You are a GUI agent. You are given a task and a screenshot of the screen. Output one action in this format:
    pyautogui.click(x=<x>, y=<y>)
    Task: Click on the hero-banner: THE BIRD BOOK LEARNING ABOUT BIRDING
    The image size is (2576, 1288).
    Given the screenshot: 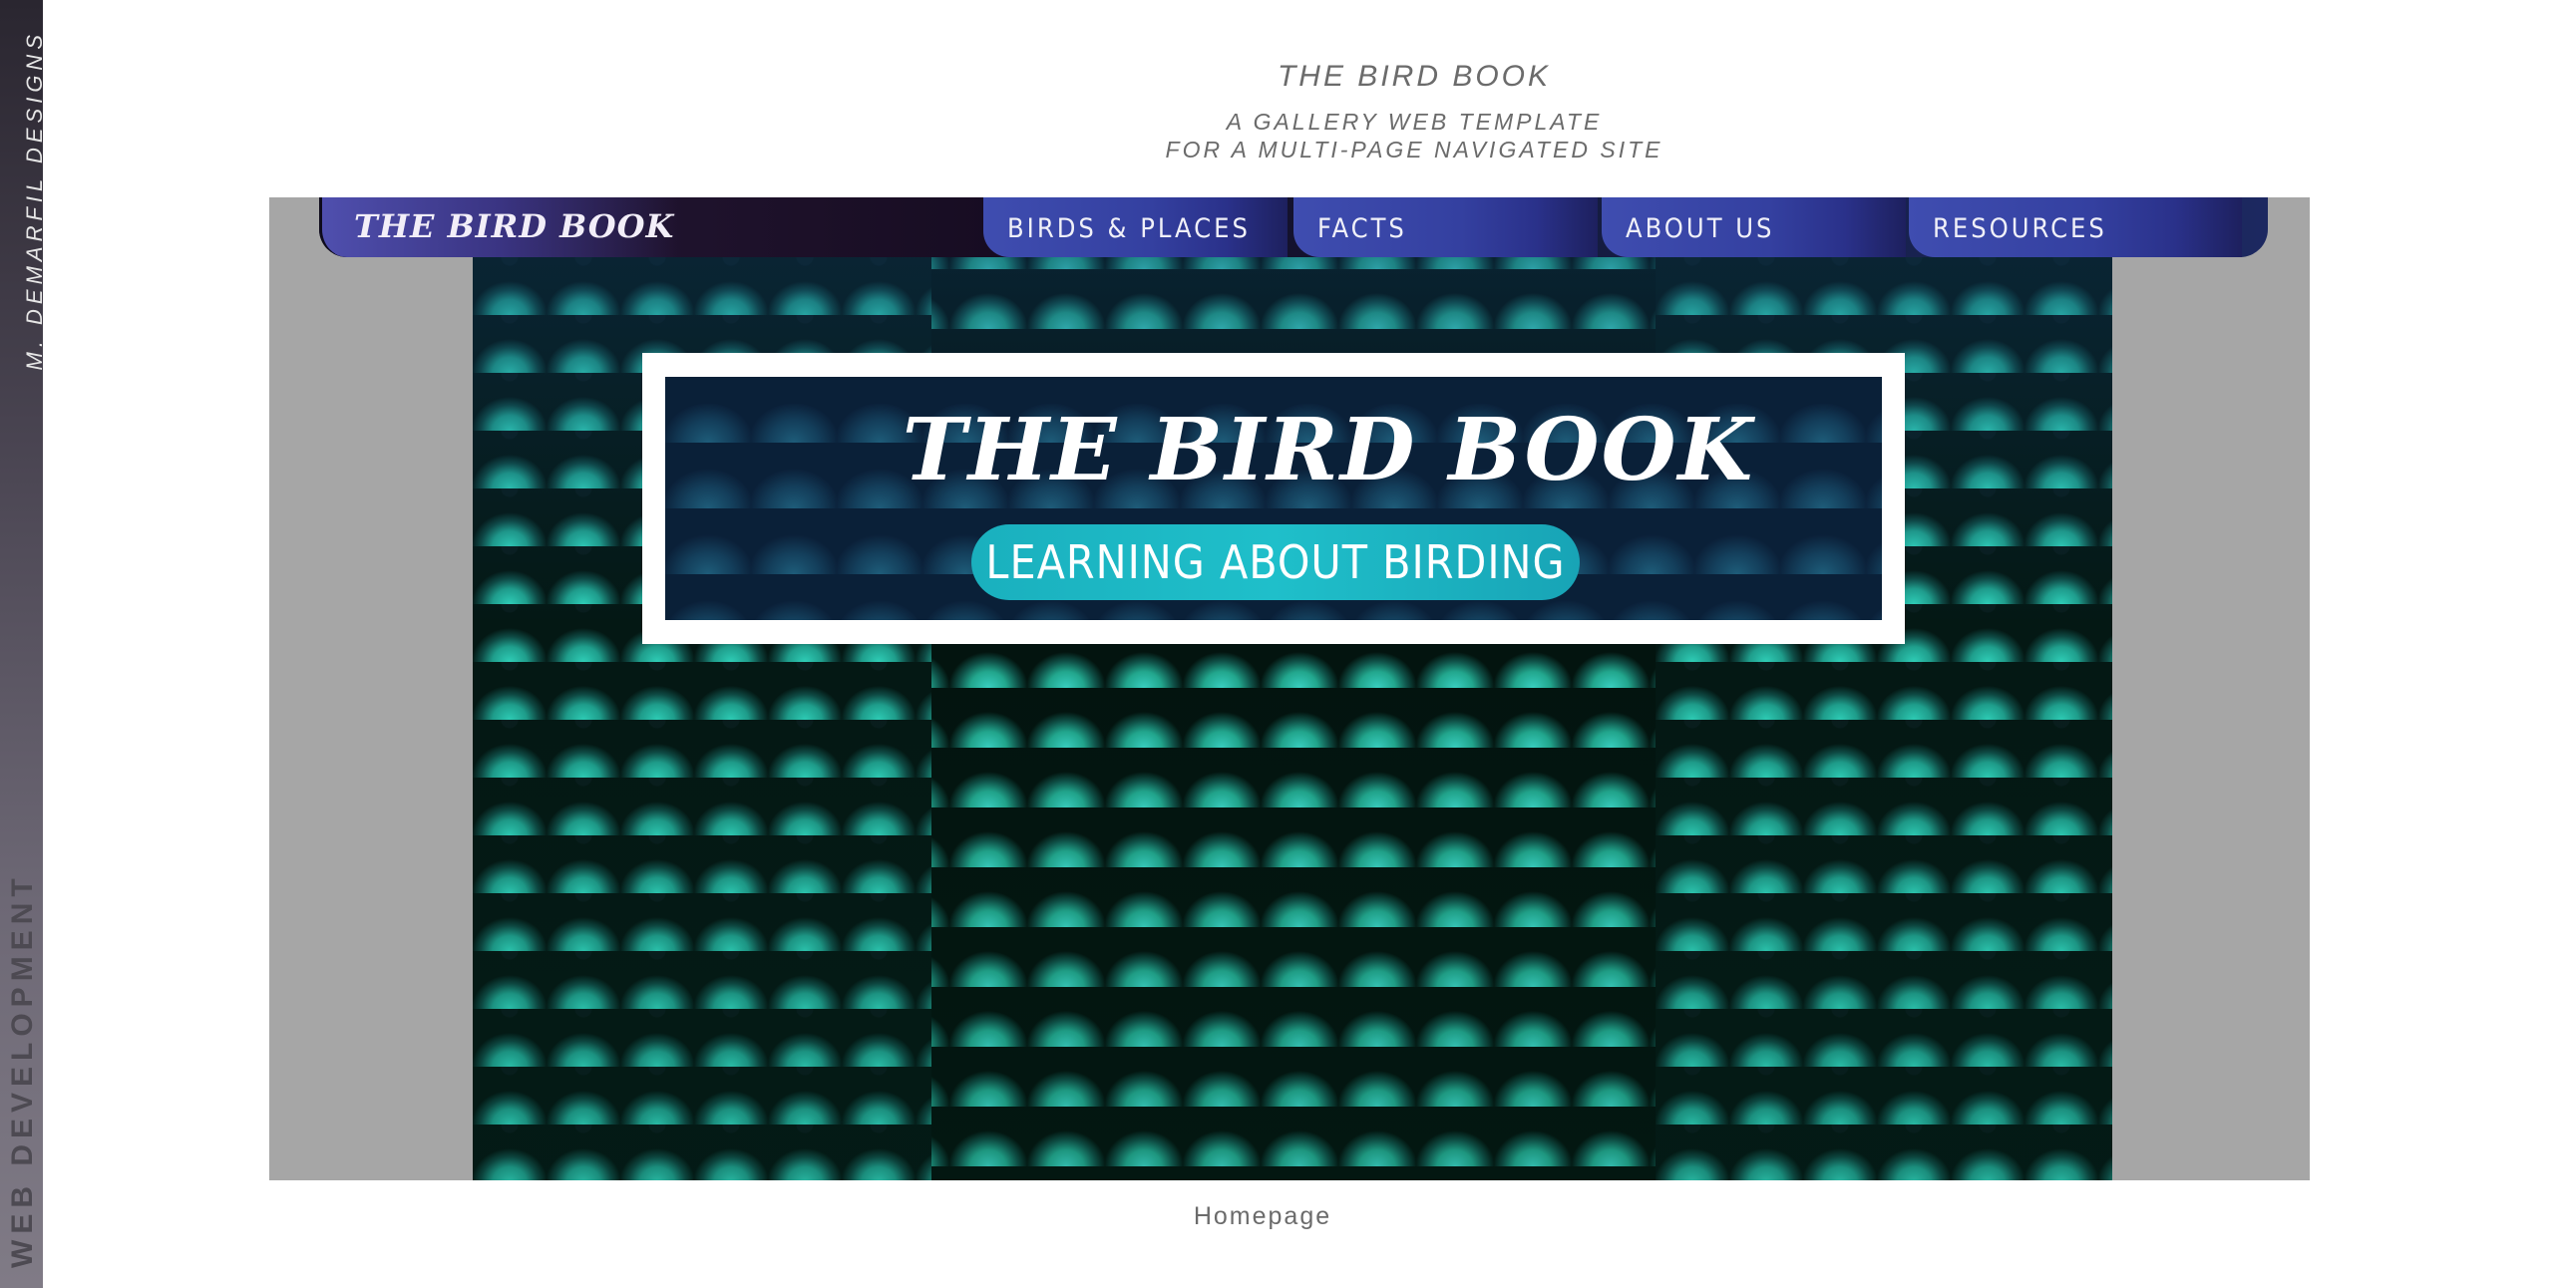 What is the action you would take?
    pyautogui.click(x=1273, y=498)
    